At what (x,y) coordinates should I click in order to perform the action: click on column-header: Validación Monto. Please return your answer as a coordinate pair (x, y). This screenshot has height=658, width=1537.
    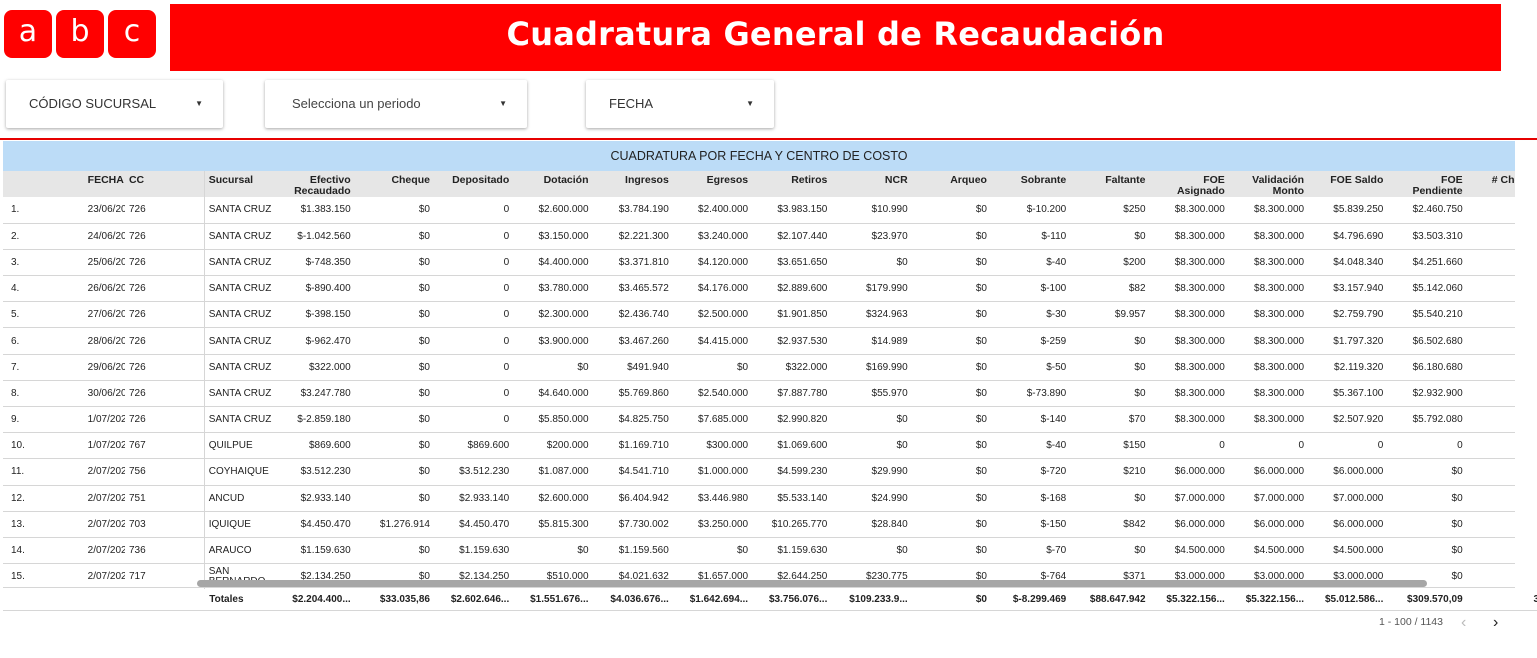
    Looking at the image, I should click on (1268, 184).